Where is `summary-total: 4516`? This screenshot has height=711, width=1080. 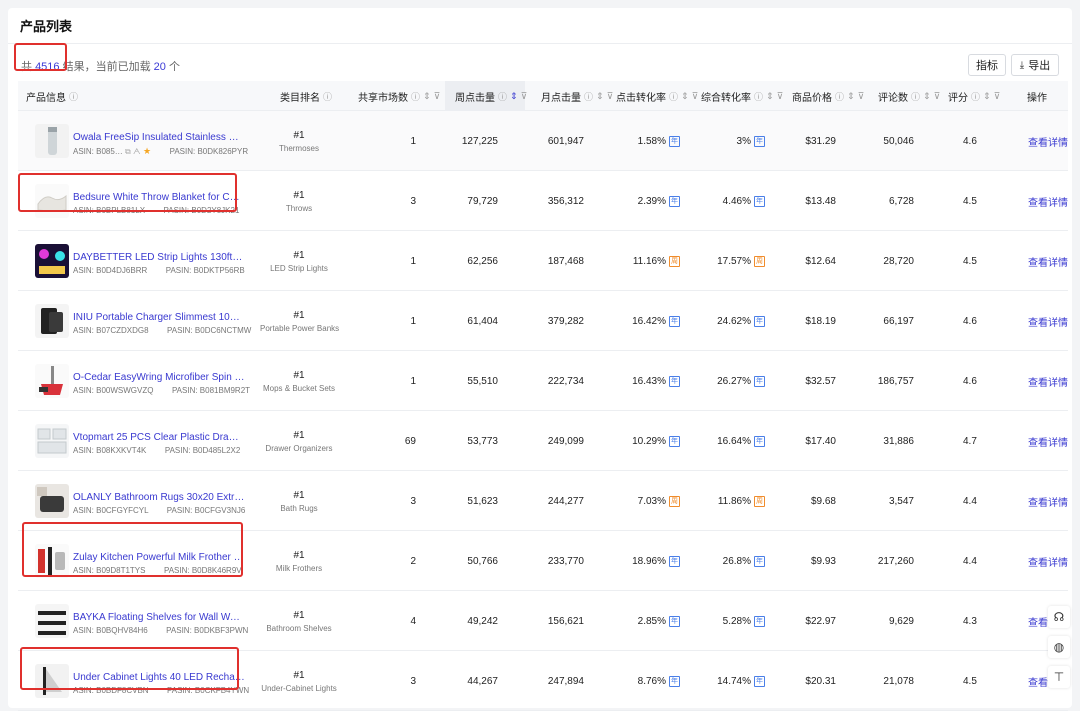
summary-total: 4516 is located at coordinates (47, 67).